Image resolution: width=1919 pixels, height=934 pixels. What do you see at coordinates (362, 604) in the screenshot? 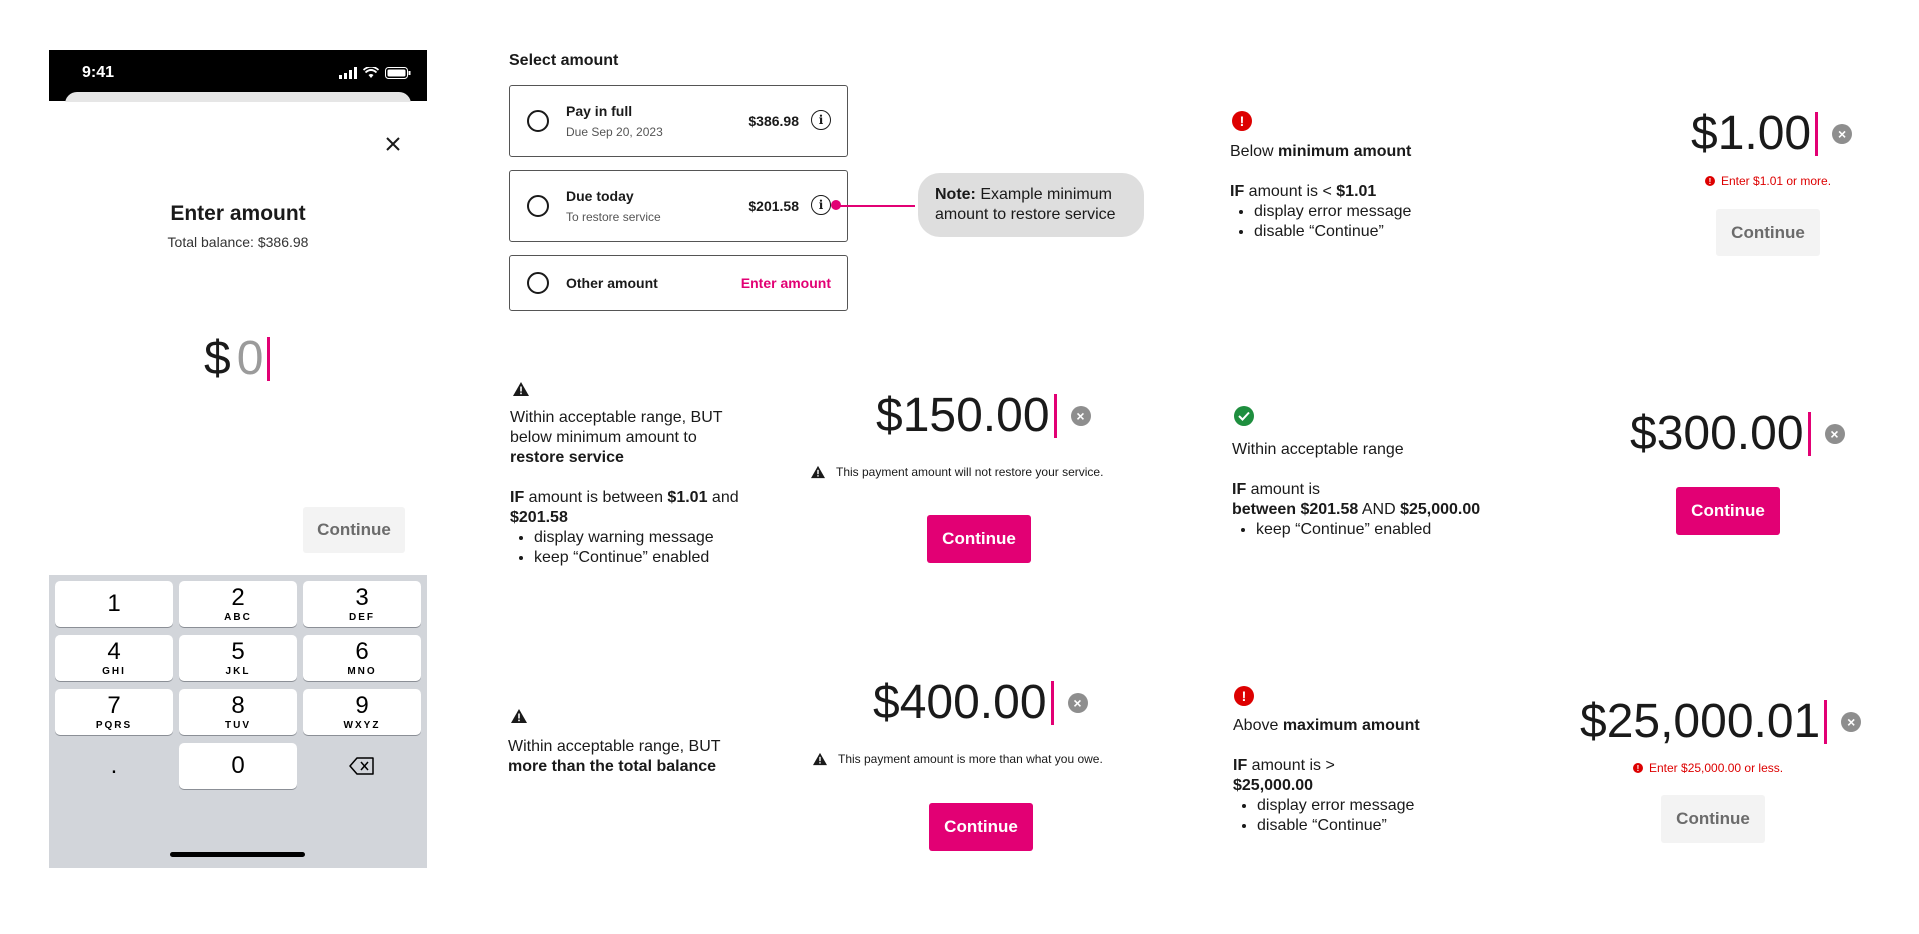
I see `key-3: 3 DEF` at bounding box center [362, 604].